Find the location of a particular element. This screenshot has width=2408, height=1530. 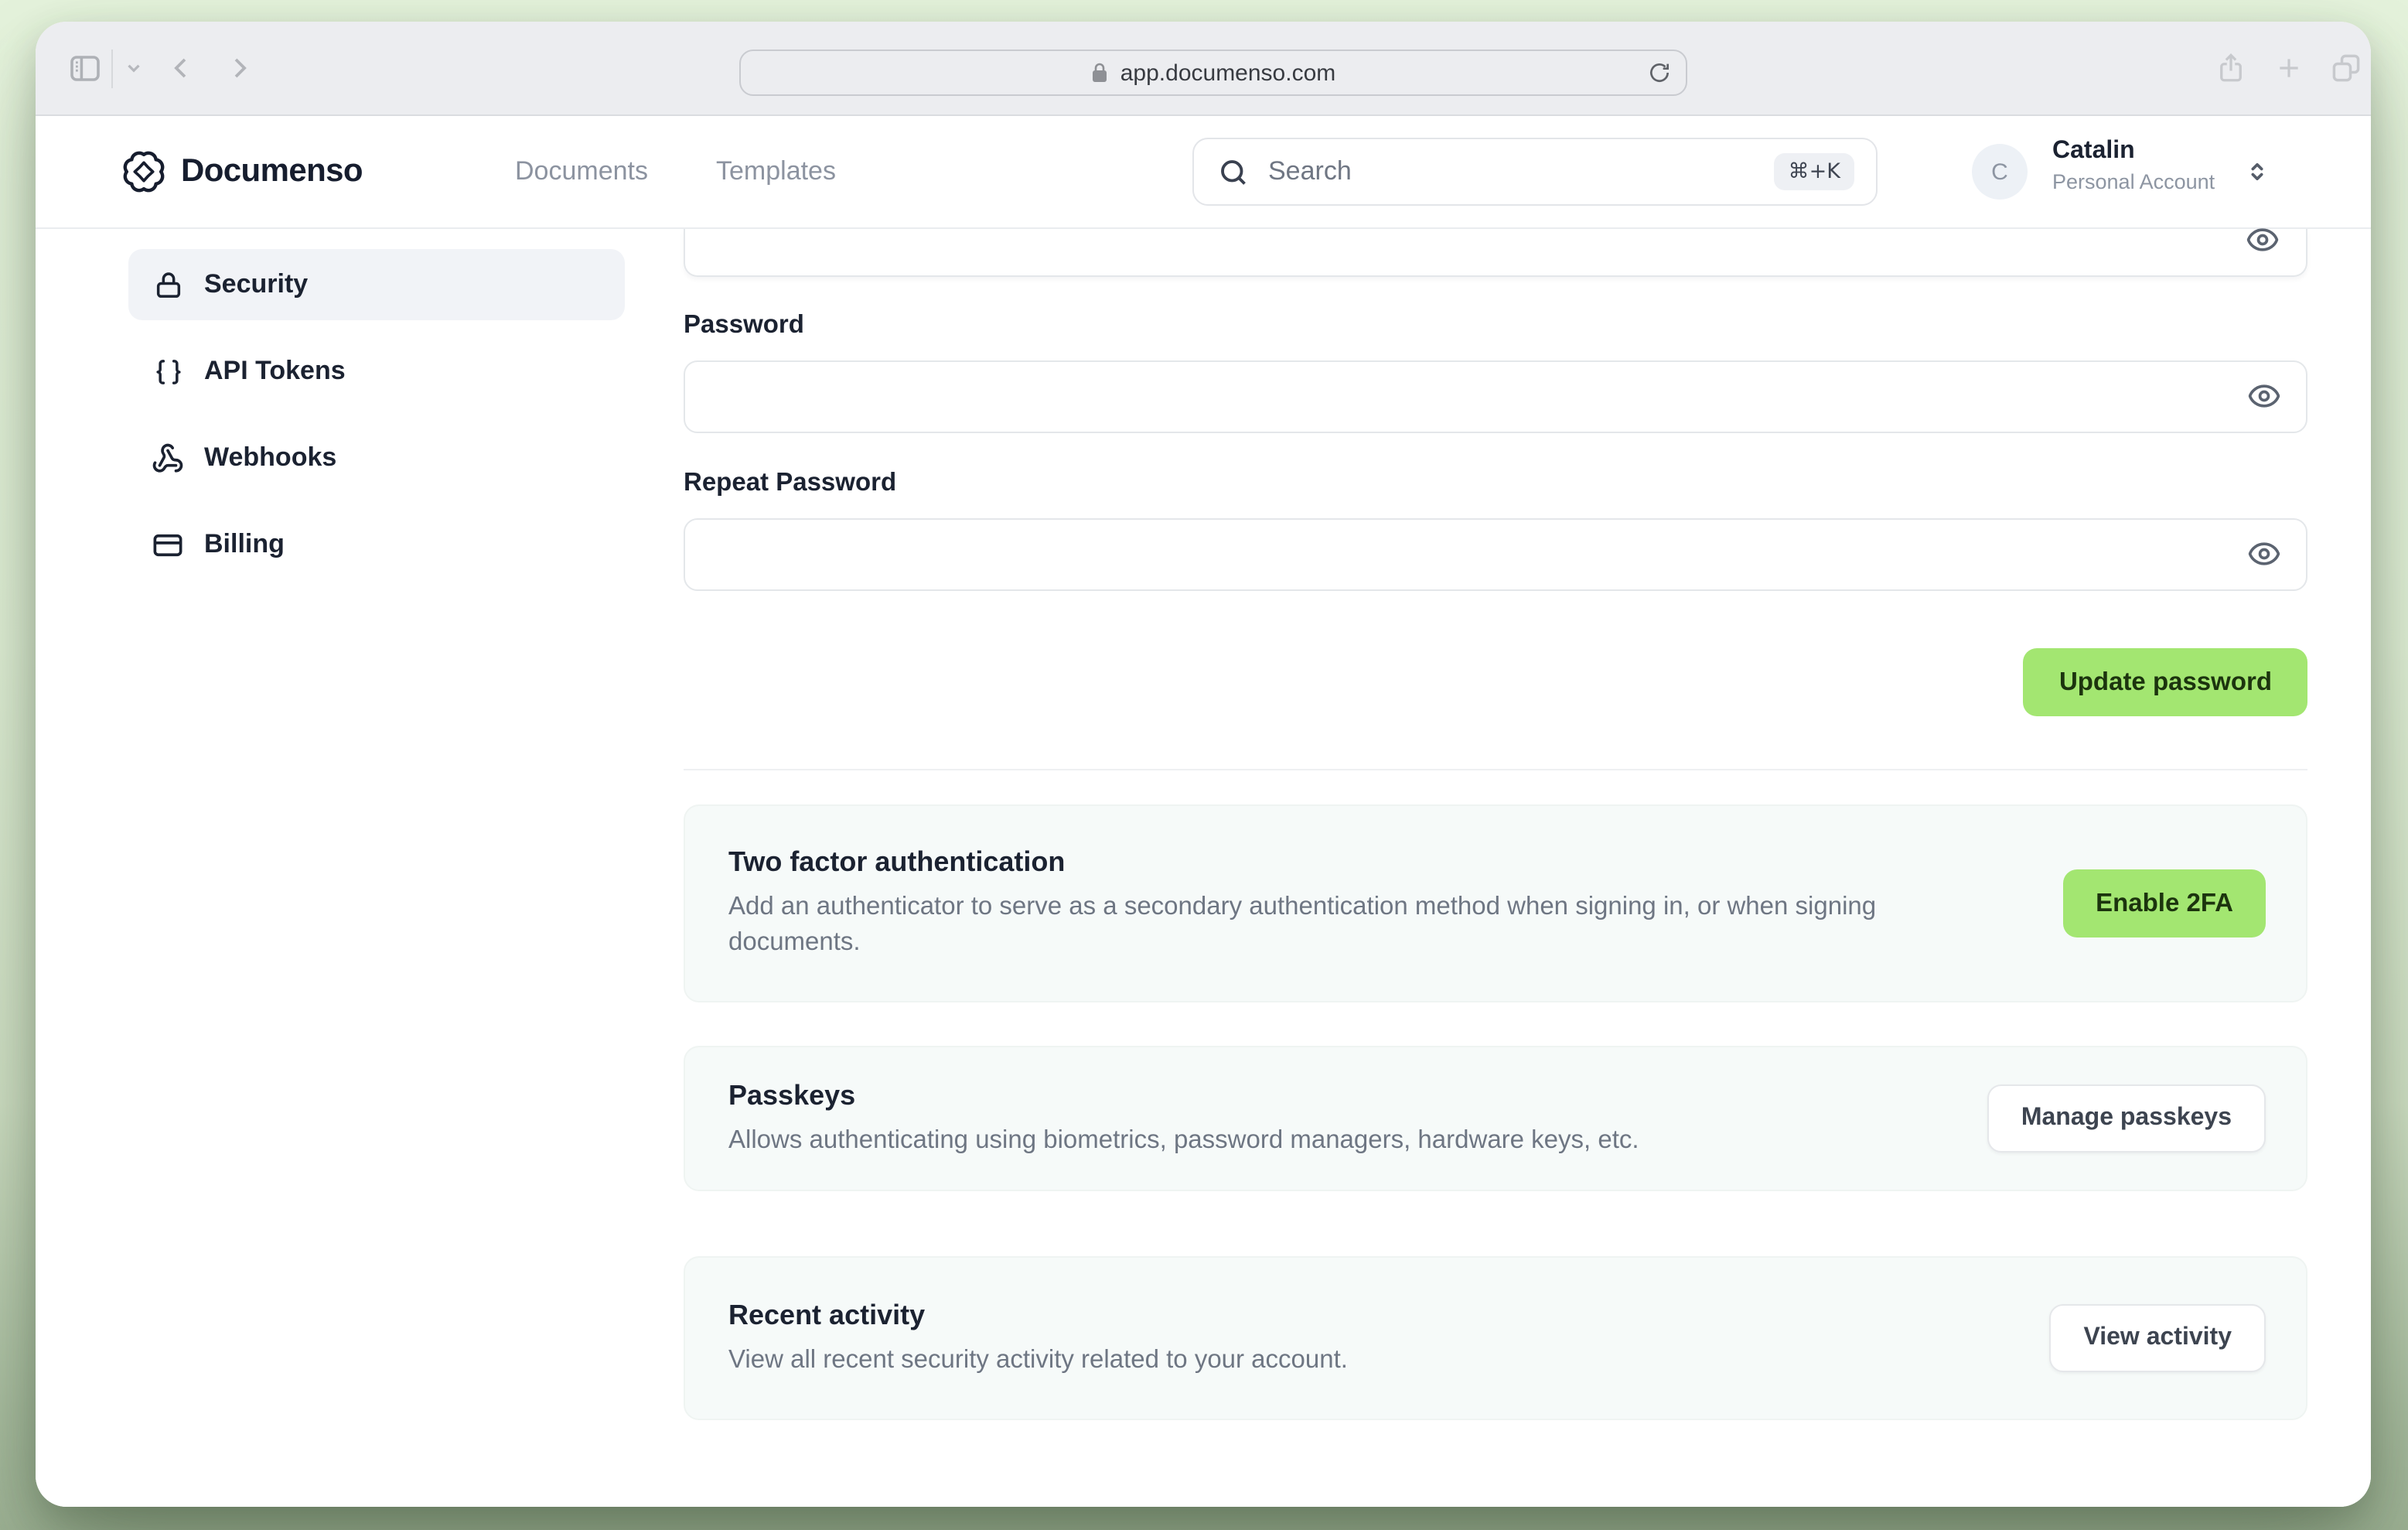

avatar: C is located at coordinates (2000, 172).